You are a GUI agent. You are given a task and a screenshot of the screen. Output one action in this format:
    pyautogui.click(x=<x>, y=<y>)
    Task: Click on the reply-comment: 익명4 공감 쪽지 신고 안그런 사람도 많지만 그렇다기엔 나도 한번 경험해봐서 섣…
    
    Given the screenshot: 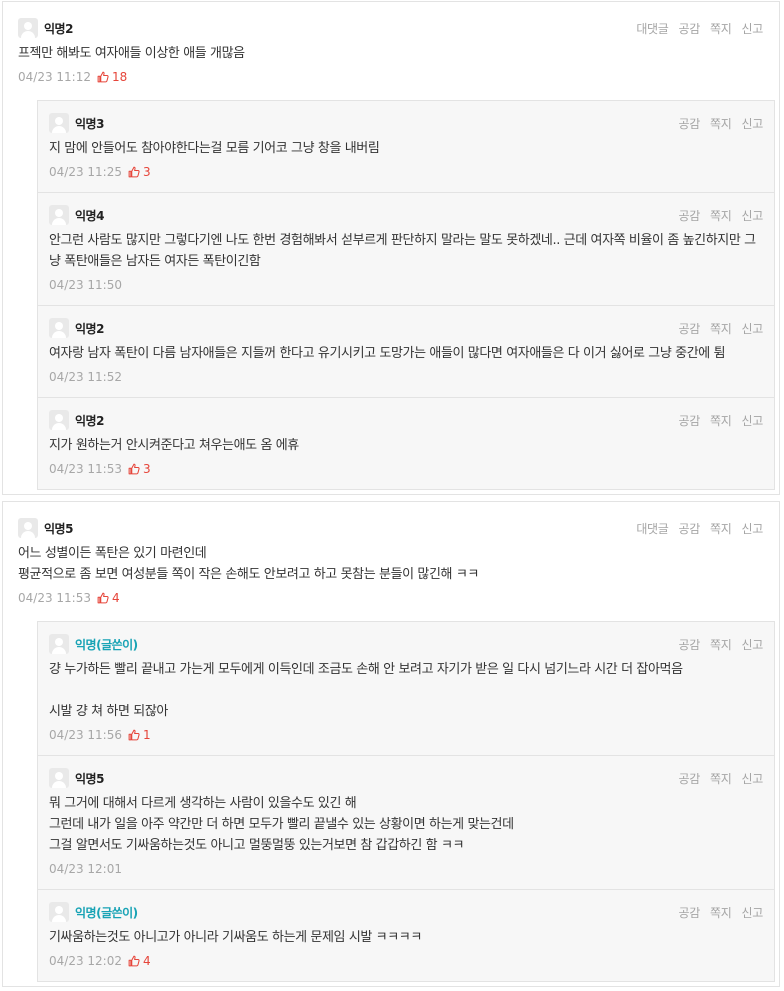 What is the action you would take?
    pyautogui.click(x=406, y=249)
    